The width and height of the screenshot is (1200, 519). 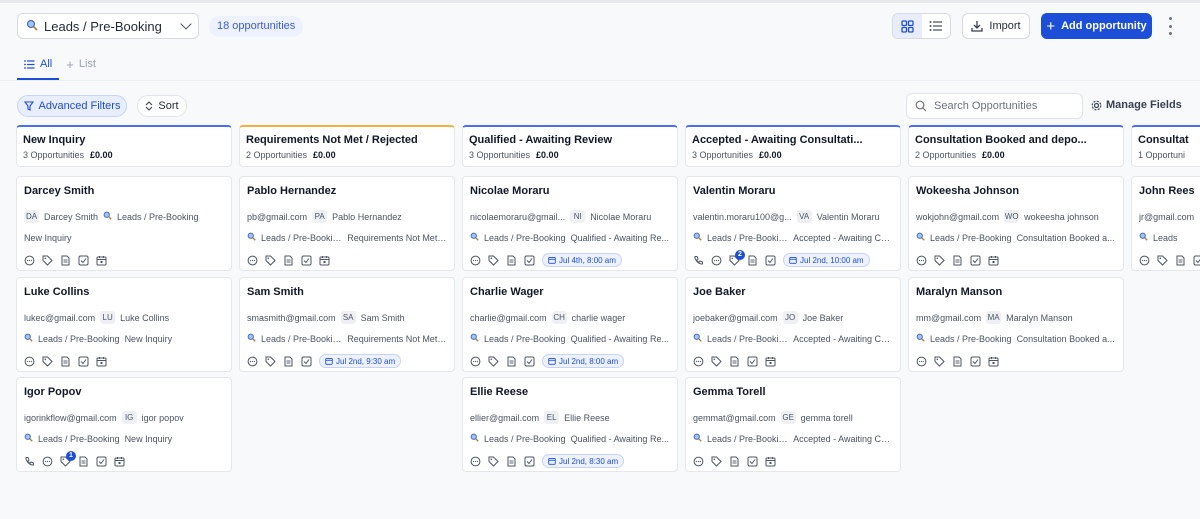 What do you see at coordinates (936, 26) in the screenshot?
I see `list-view-button` at bounding box center [936, 26].